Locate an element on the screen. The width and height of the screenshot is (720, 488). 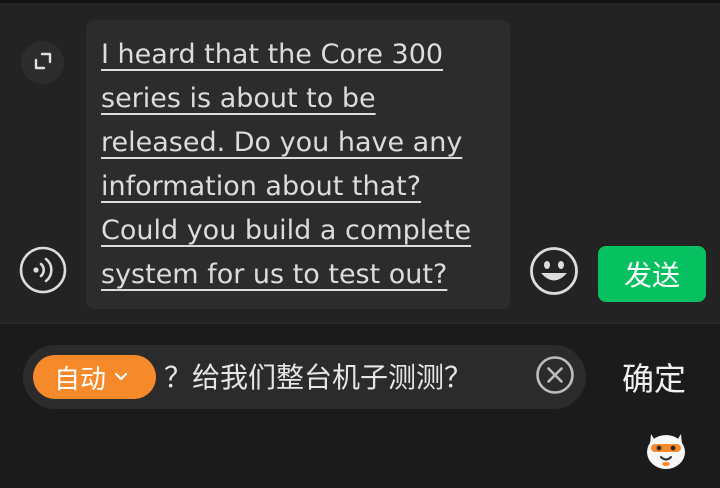
language-mode-dropdown: 自动 is located at coordinates (94, 377).